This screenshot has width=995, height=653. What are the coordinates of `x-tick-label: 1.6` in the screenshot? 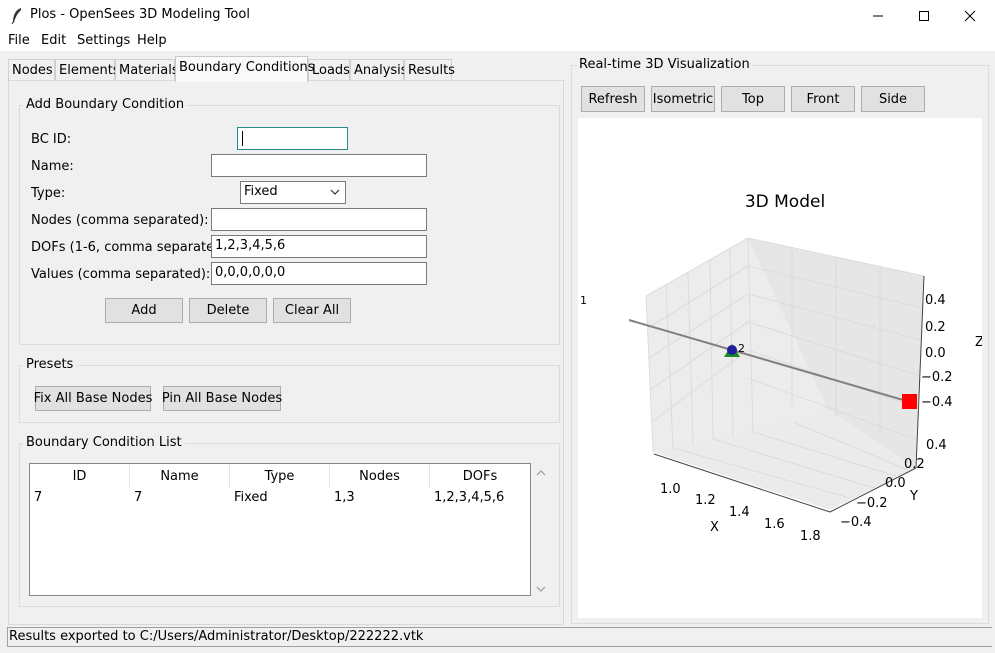 It's located at (774, 524).